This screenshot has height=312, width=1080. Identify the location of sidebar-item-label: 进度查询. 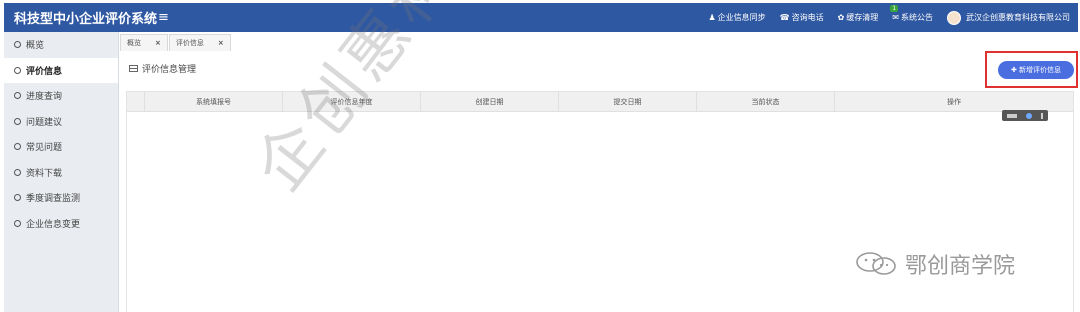
(44, 97).